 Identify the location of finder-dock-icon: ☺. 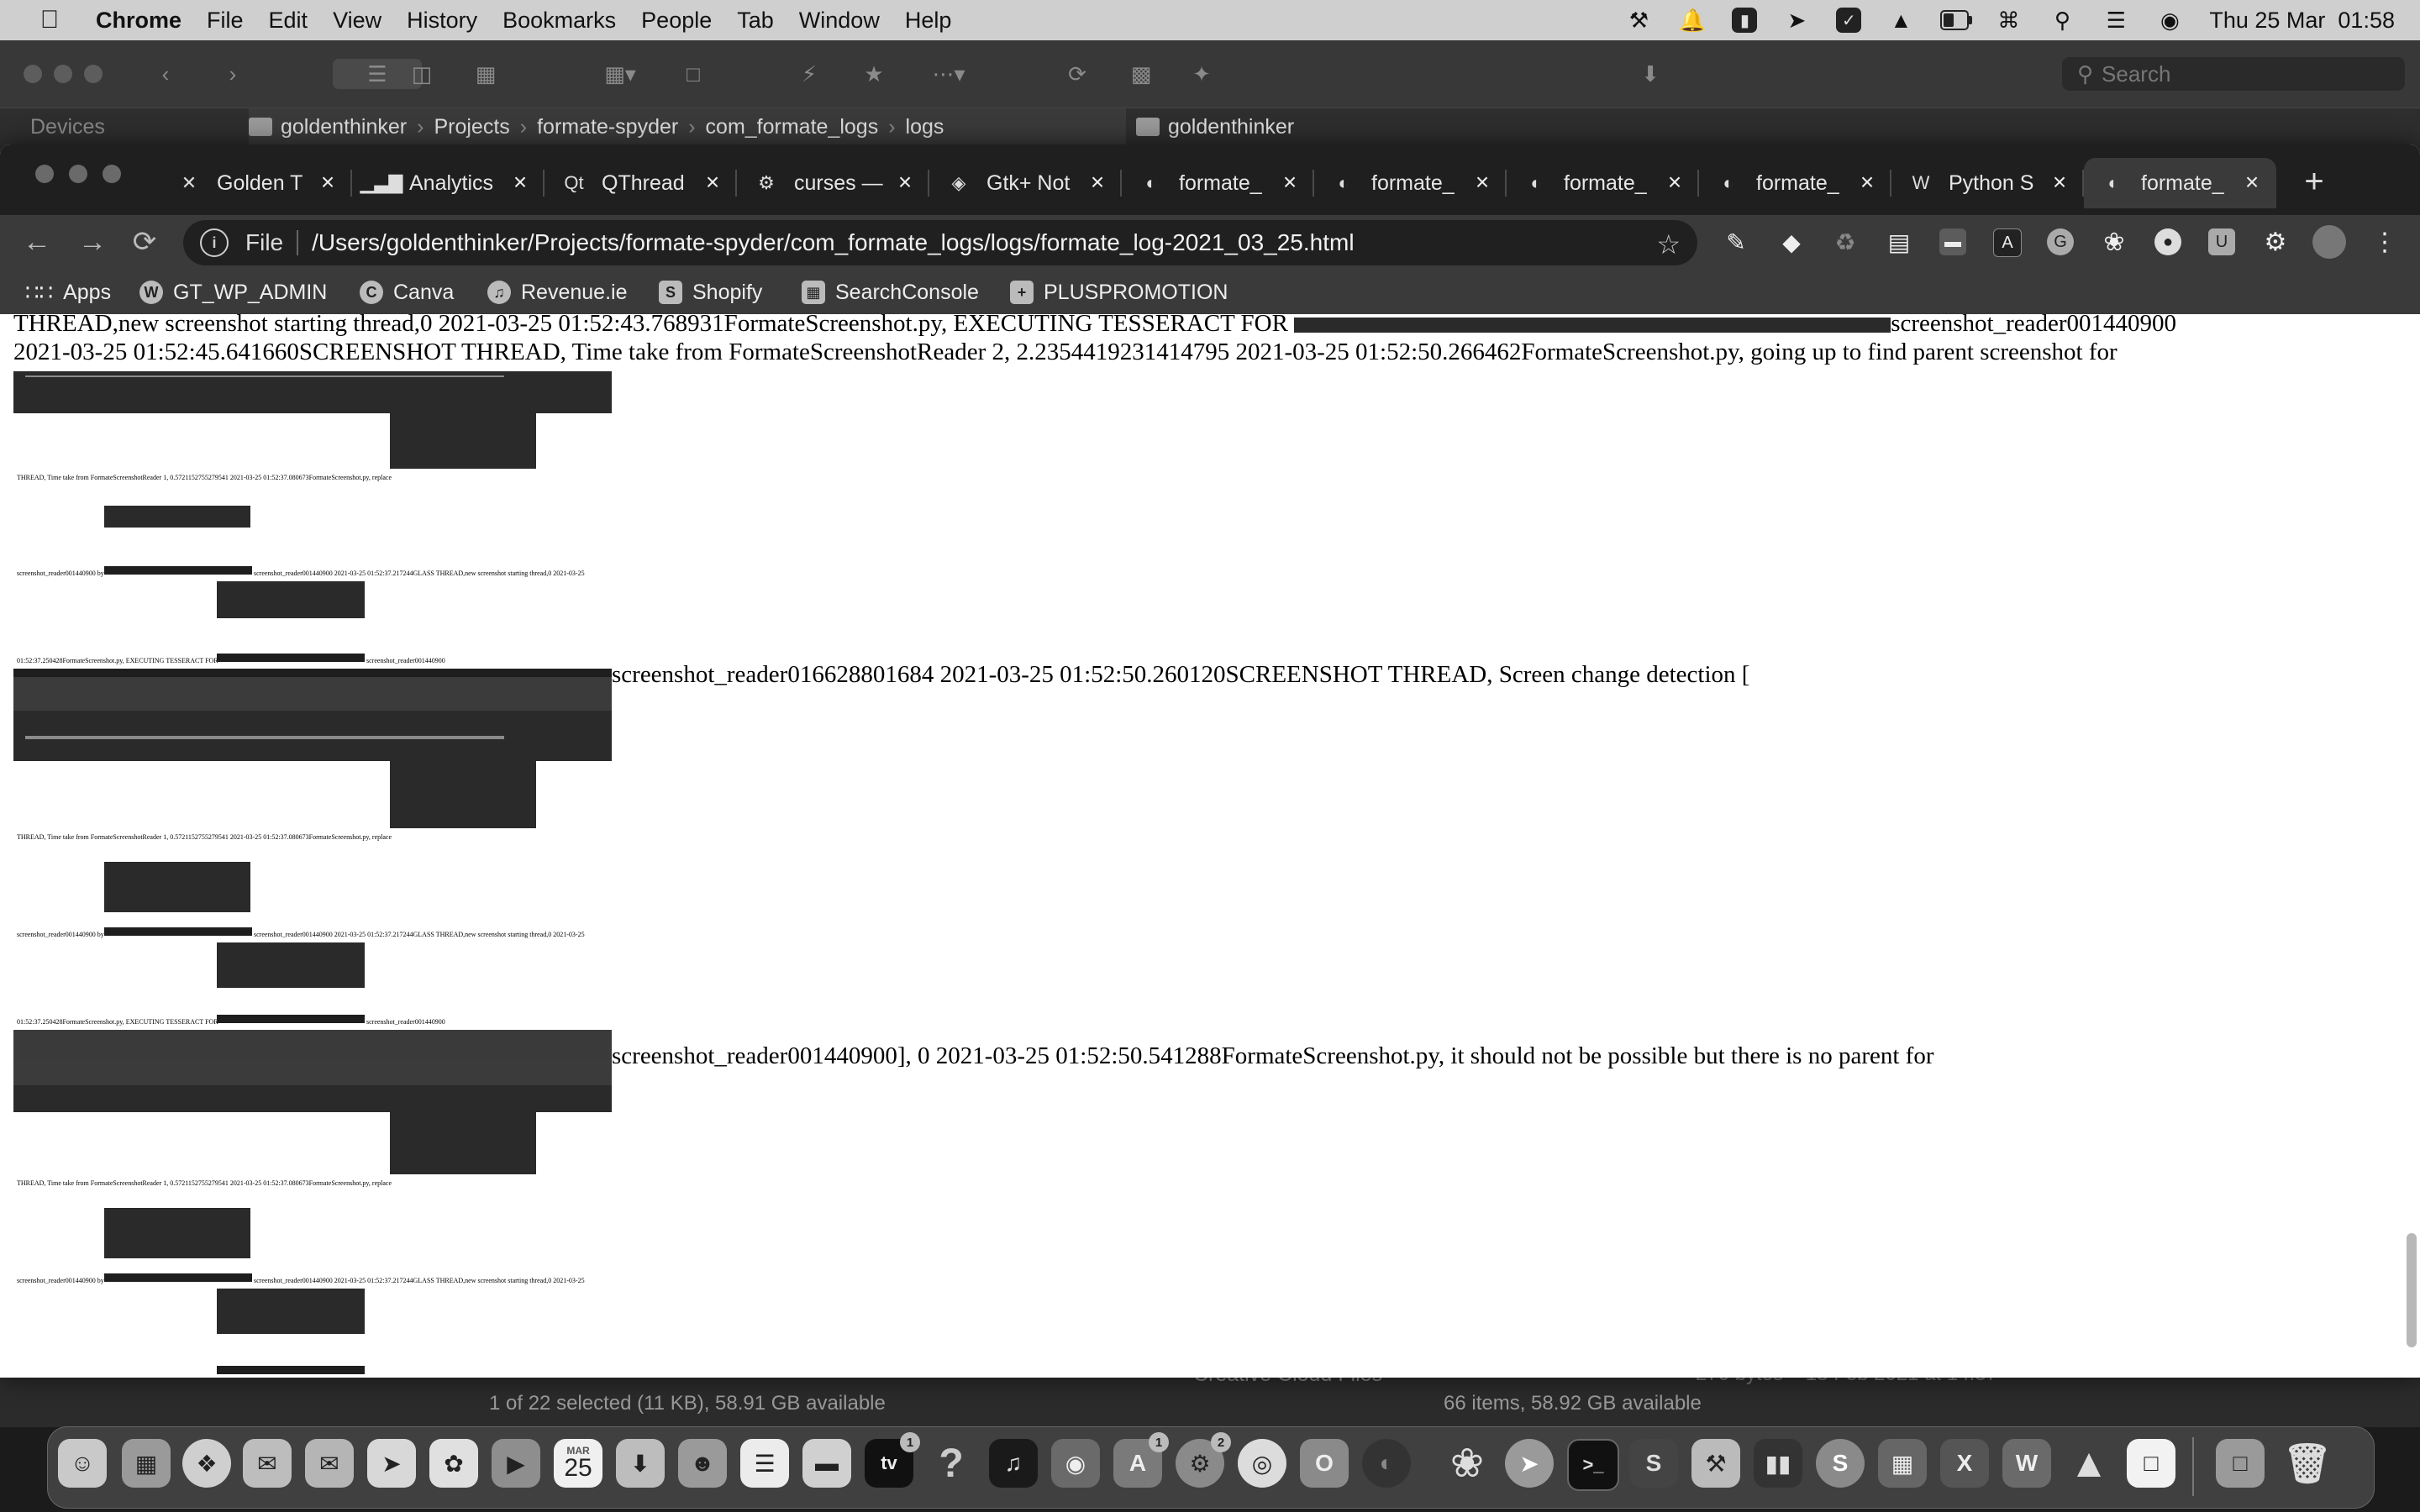
(82, 1463).